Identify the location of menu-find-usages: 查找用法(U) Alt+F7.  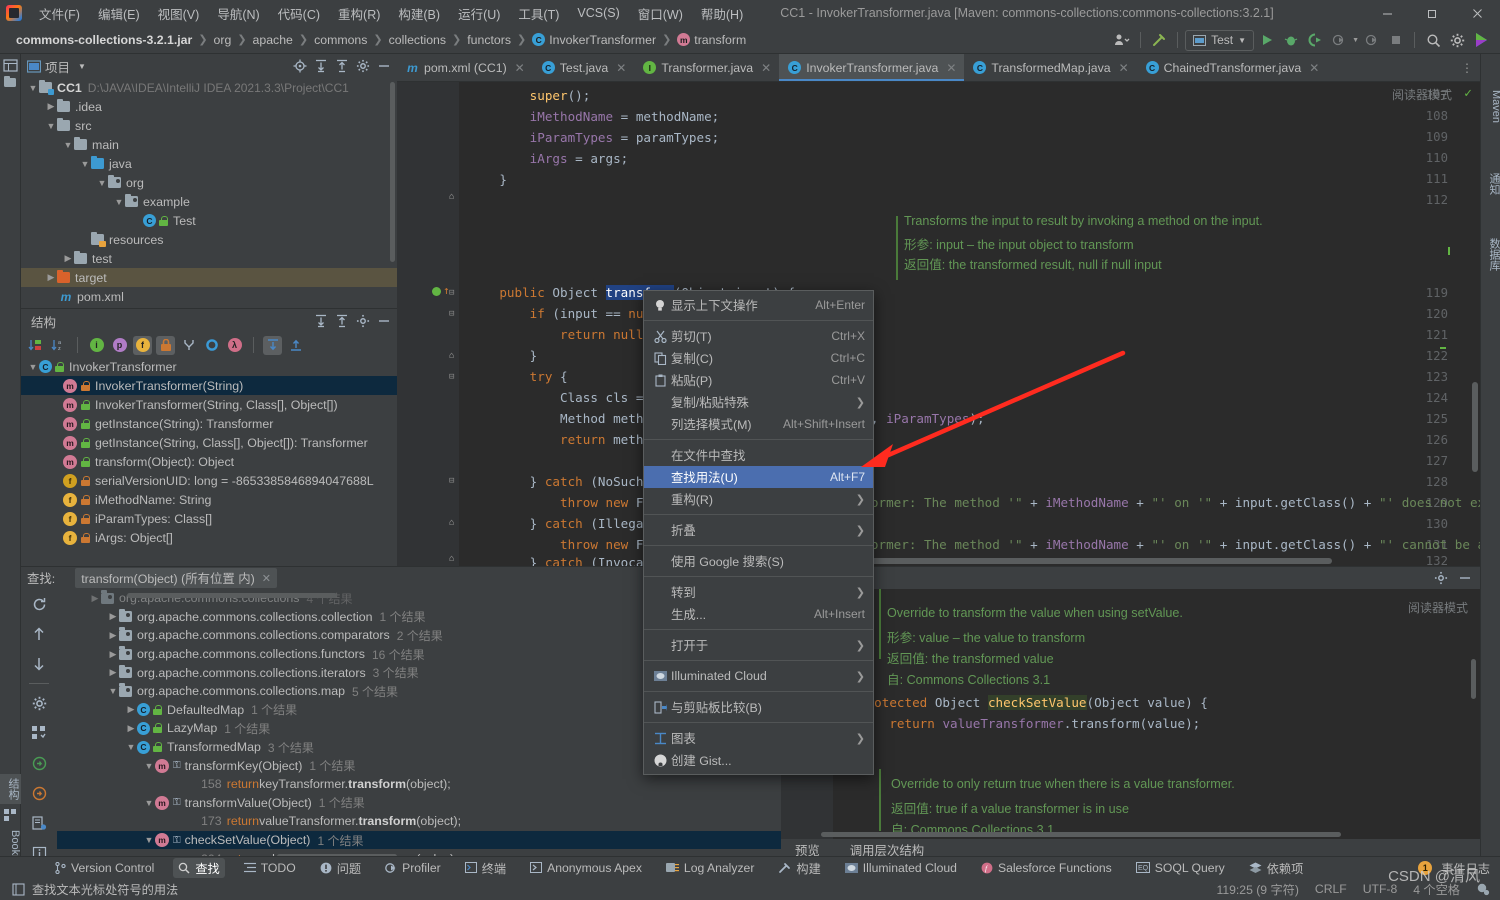
(758, 477).